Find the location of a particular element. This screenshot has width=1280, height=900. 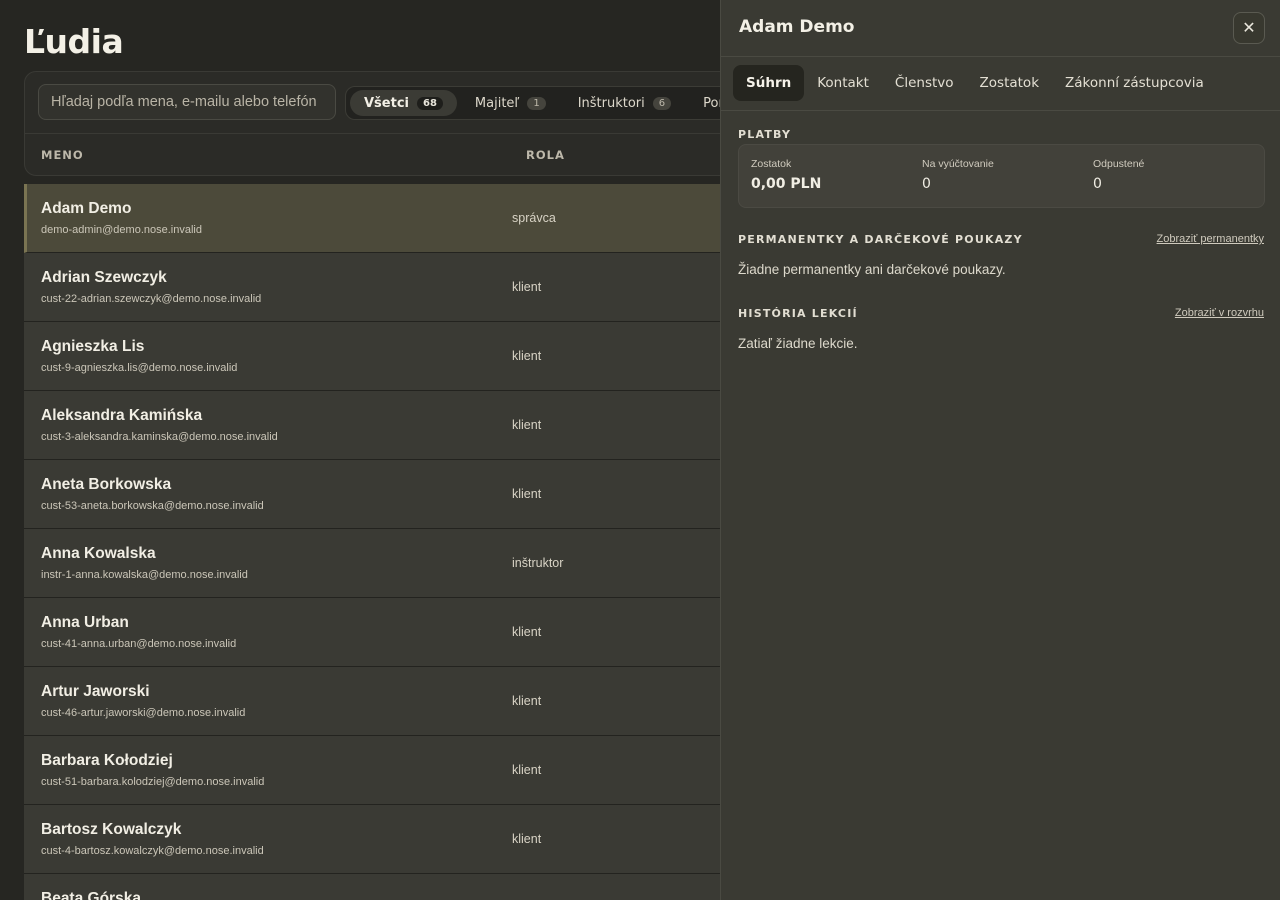

filter-count: 6 is located at coordinates (662, 103).